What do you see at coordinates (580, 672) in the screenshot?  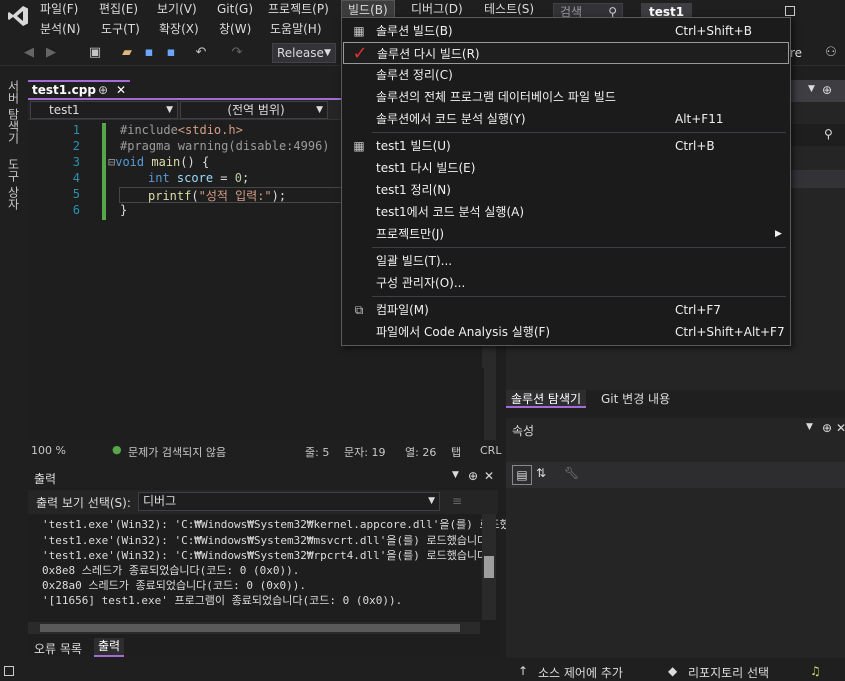 I see `add-source-control: 소스 제어에 추가` at bounding box center [580, 672].